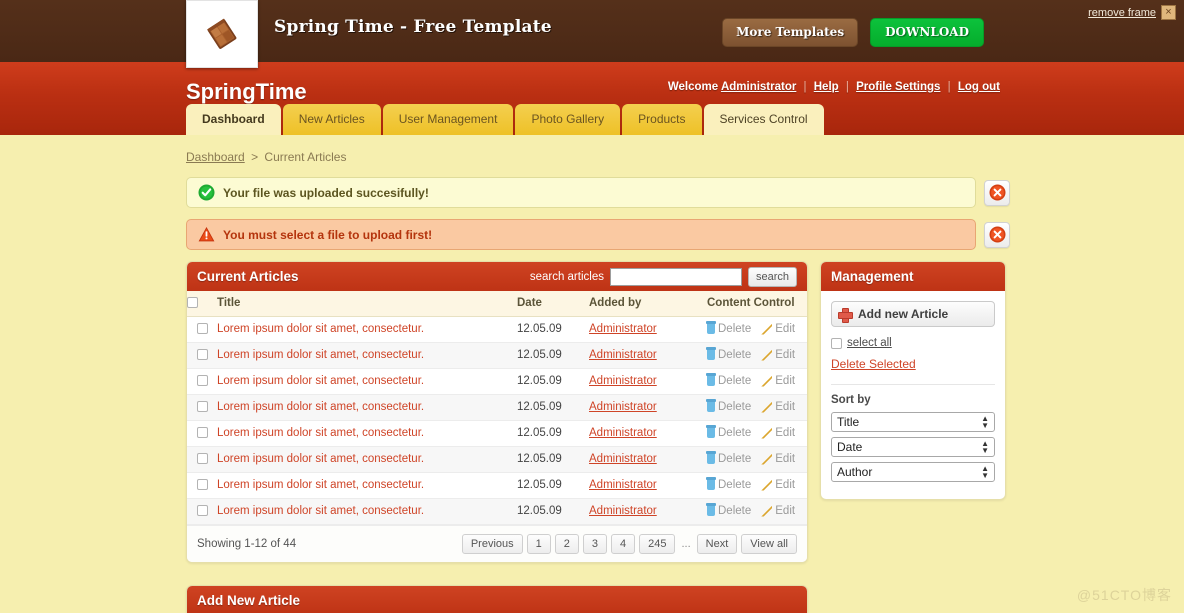  What do you see at coordinates (869, 343) in the screenshot?
I see `select-all-link: select all` at bounding box center [869, 343].